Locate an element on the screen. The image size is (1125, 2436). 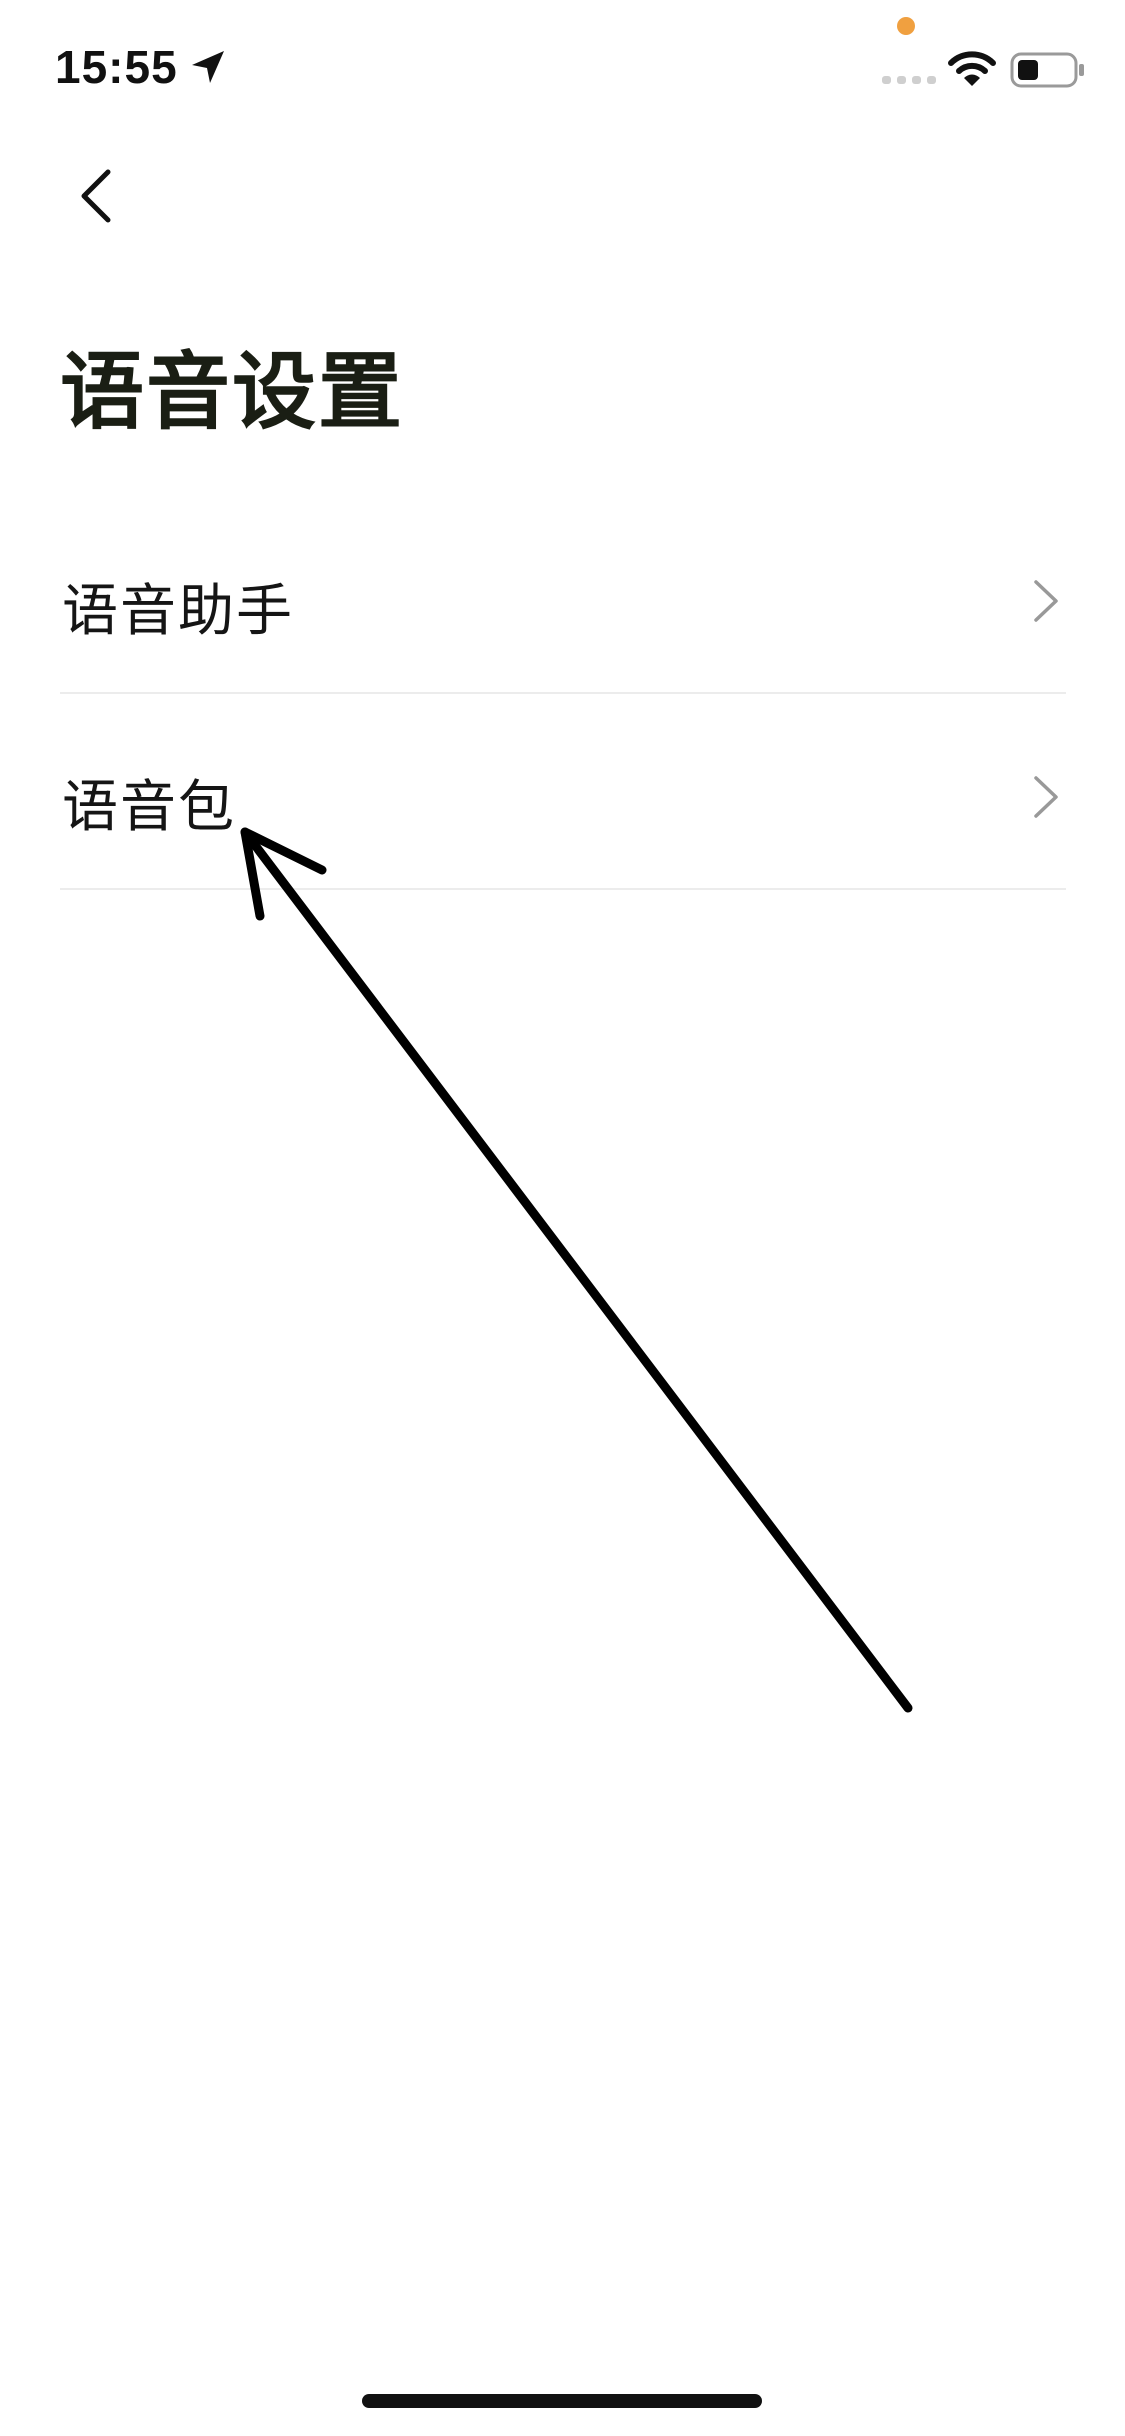
menu-item-voice-assistant: 语音助手 is located at coordinates (563, 597).